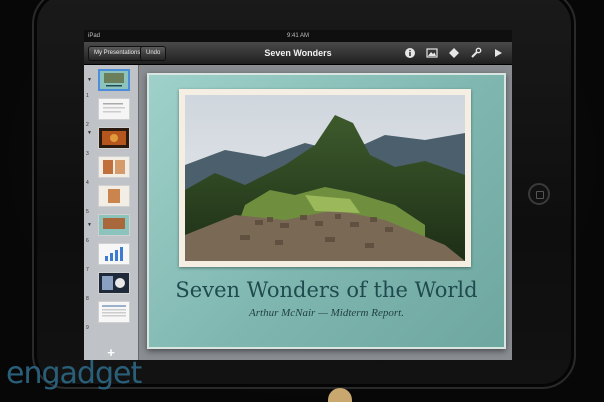 This screenshot has width=604, height=402. I want to click on engadget-watermark: engadget, so click(74, 373).